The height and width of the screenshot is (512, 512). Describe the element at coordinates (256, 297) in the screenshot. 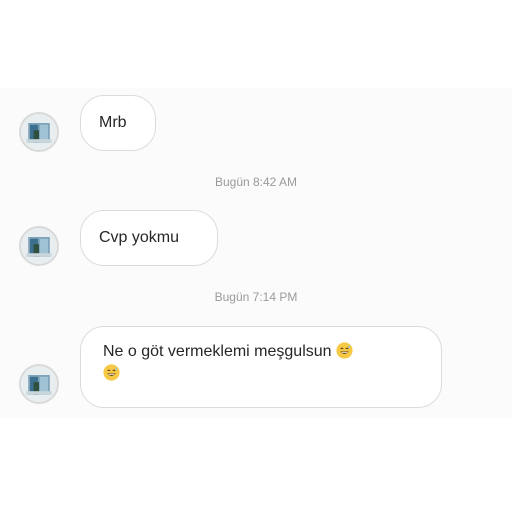

I see `message-timestamp: Bugün 7:14 PM` at that location.